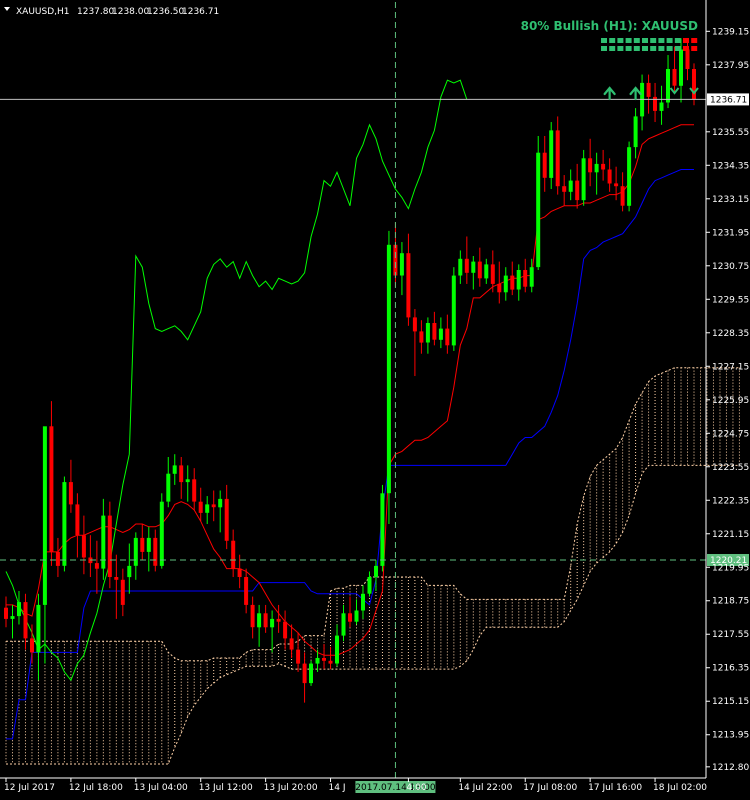 The width and height of the screenshot is (750, 800). I want to click on price-tick-label: 1223.55, so click(730, 468).